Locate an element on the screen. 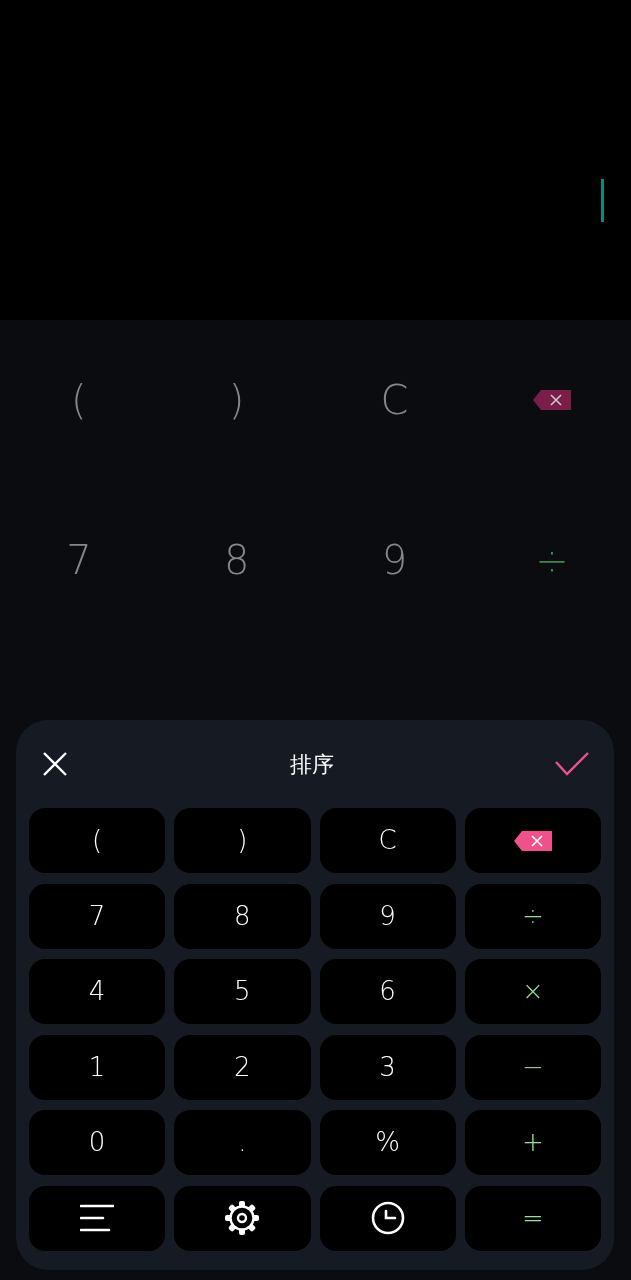 The height and width of the screenshot is (1280, 631). key-button: 6 is located at coordinates (387, 991).